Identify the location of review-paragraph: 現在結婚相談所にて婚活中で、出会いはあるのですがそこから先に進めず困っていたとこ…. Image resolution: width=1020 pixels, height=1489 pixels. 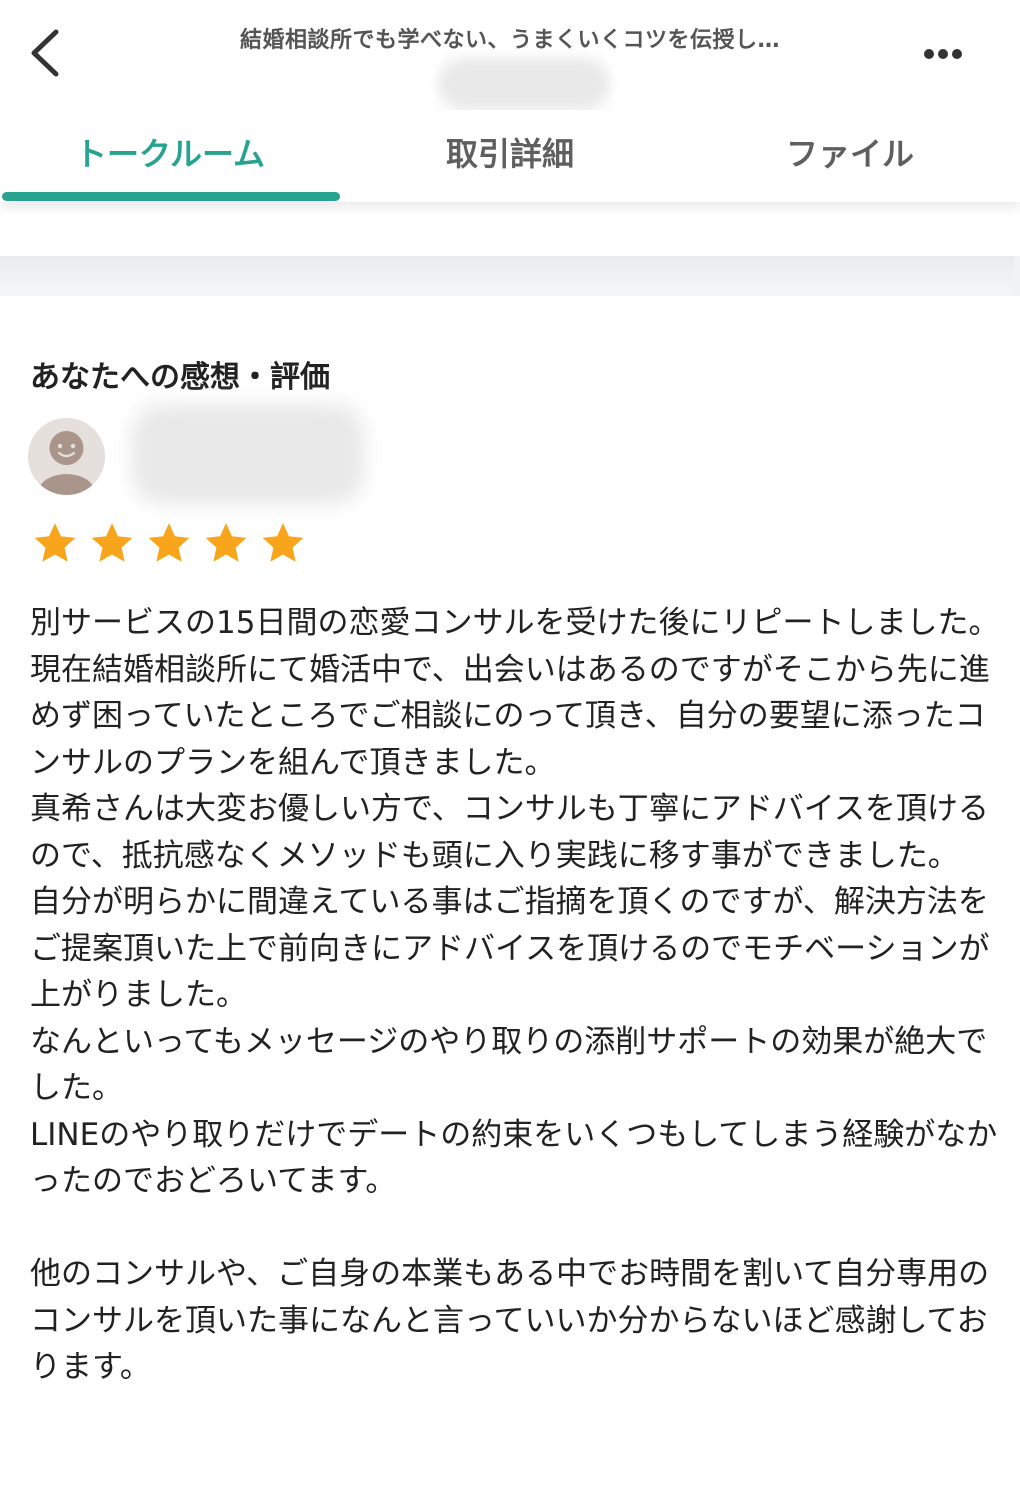
(510, 716).